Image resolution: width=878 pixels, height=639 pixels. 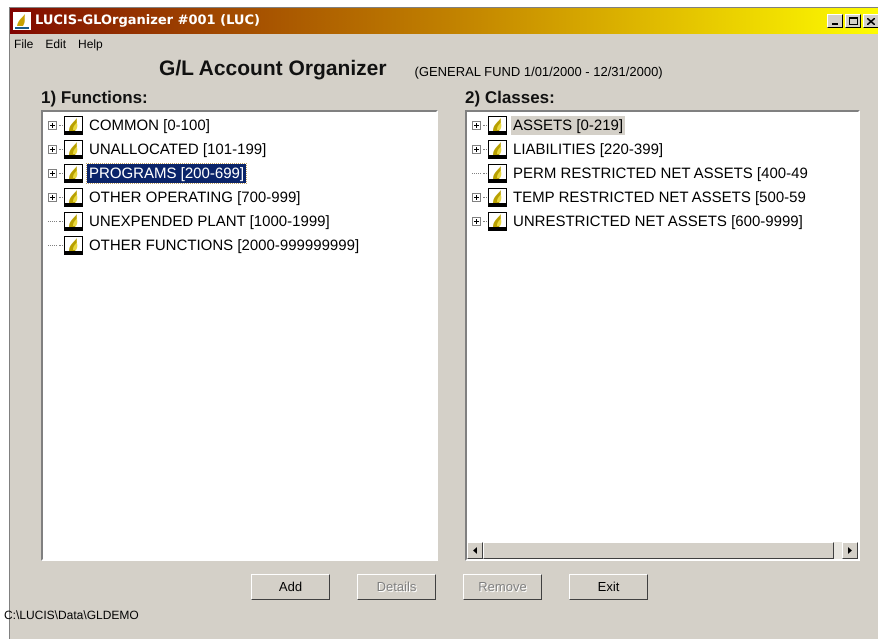 I want to click on scroll-left-button, so click(x=475, y=550).